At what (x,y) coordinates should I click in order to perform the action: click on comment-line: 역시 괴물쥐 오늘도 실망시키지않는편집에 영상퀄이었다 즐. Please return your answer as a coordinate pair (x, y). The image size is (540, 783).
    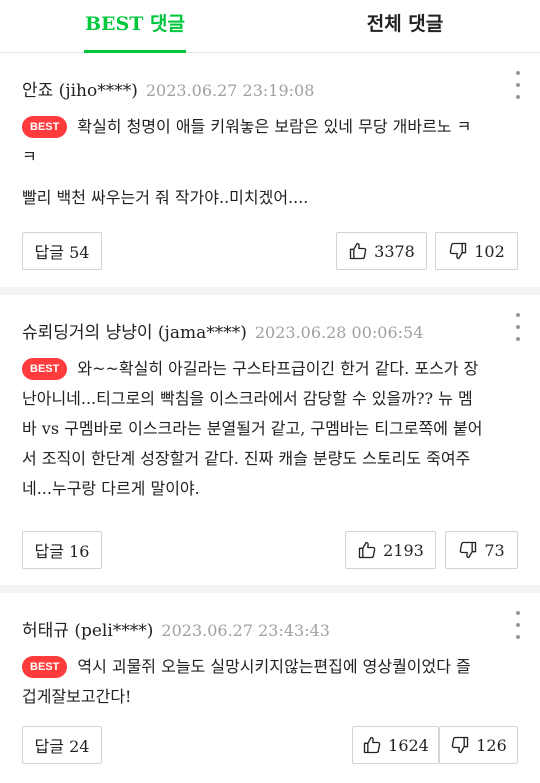
    Looking at the image, I should click on (274, 666).